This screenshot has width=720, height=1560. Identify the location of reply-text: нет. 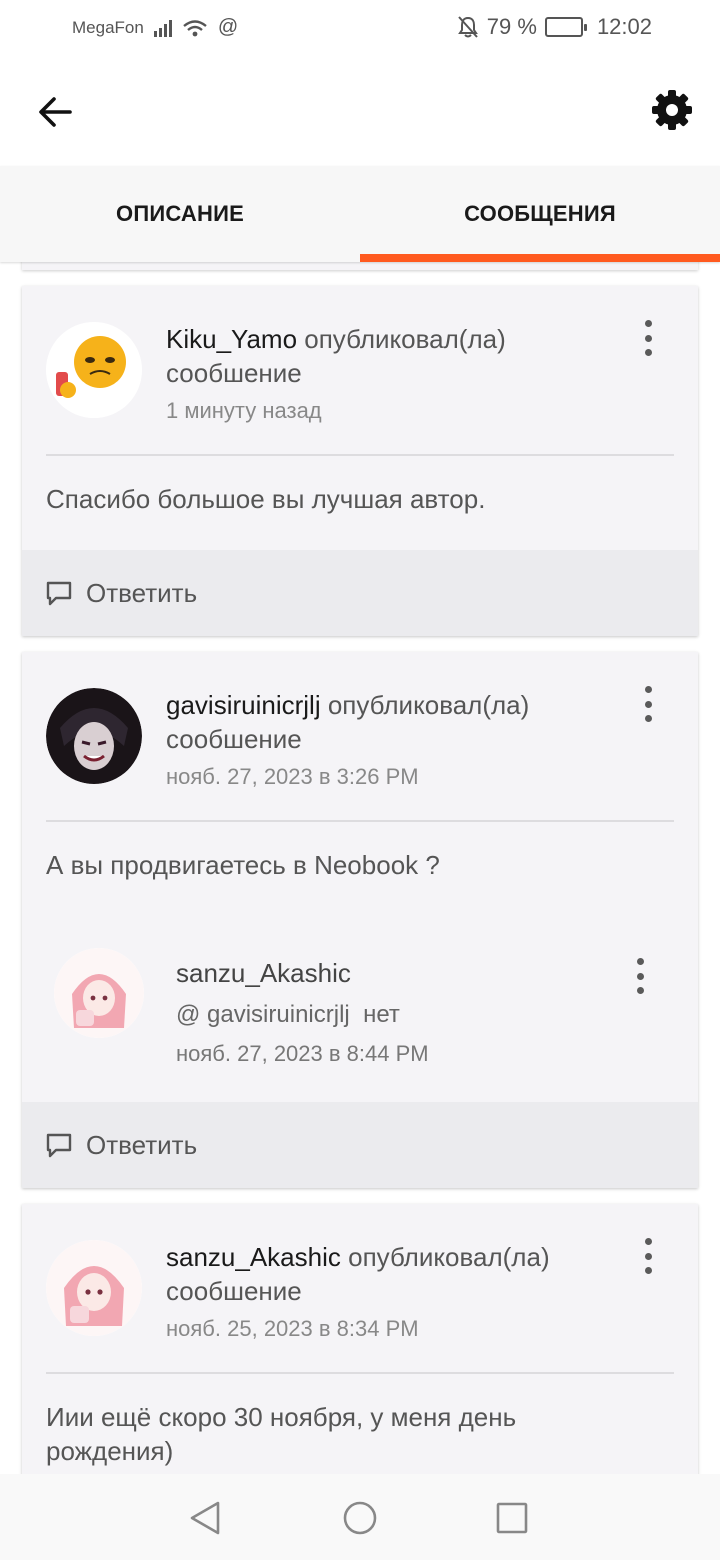
(381, 1014).